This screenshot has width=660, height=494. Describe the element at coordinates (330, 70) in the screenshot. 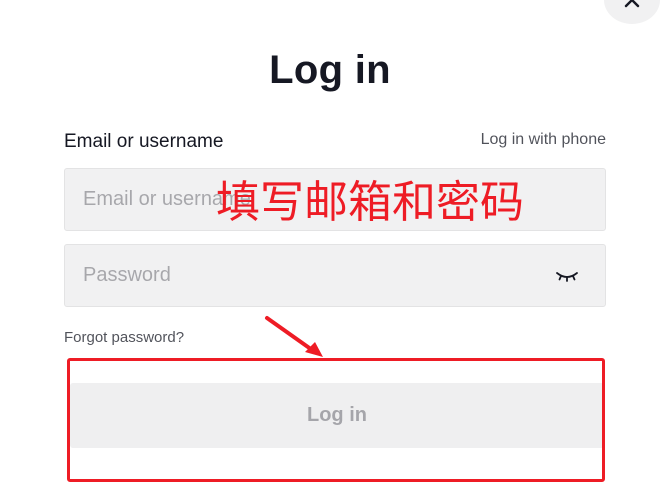

I see `page-title: Log in` at that location.